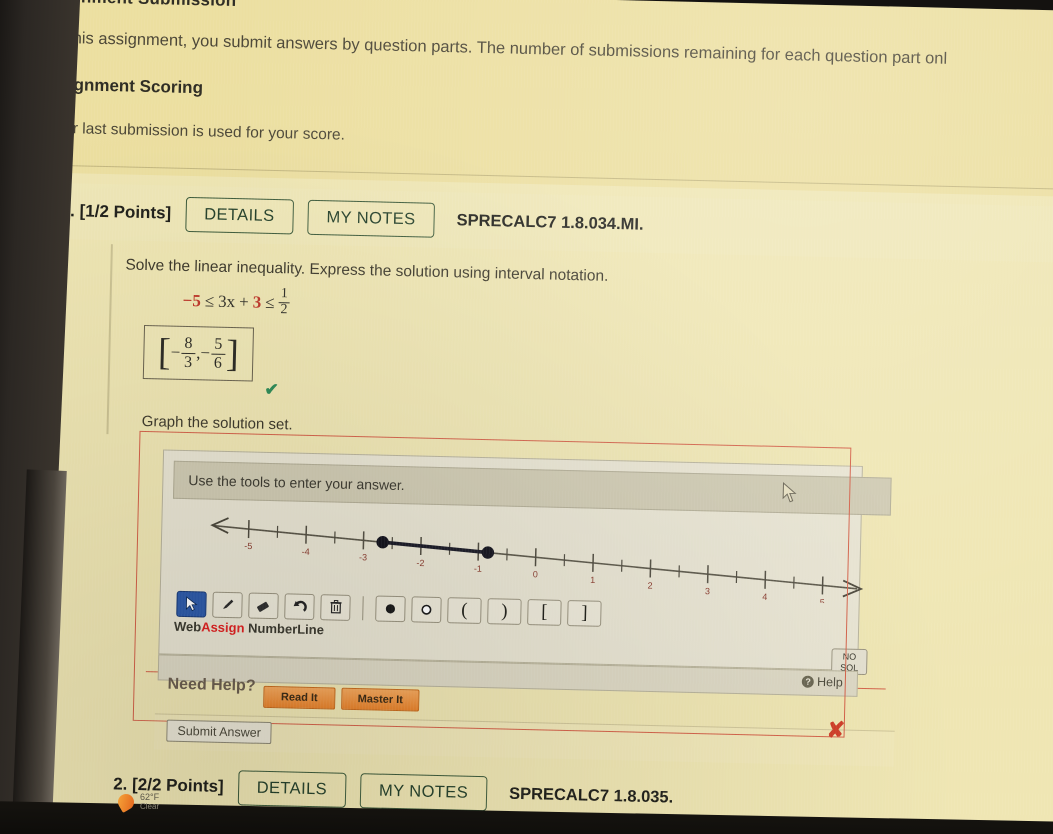 The width and height of the screenshot is (1053, 834). What do you see at coordinates (272, 389) in the screenshot?
I see `correct-check-icon: ✔` at bounding box center [272, 389].